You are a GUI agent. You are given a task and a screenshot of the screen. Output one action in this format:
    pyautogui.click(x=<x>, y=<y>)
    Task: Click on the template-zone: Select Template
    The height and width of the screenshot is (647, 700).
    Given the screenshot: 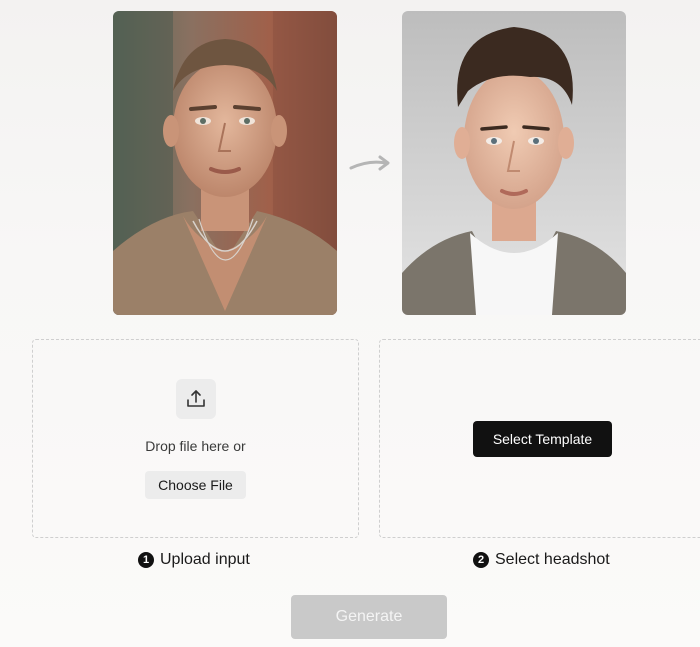 What is the action you would take?
    pyautogui.click(x=539, y=438)
    